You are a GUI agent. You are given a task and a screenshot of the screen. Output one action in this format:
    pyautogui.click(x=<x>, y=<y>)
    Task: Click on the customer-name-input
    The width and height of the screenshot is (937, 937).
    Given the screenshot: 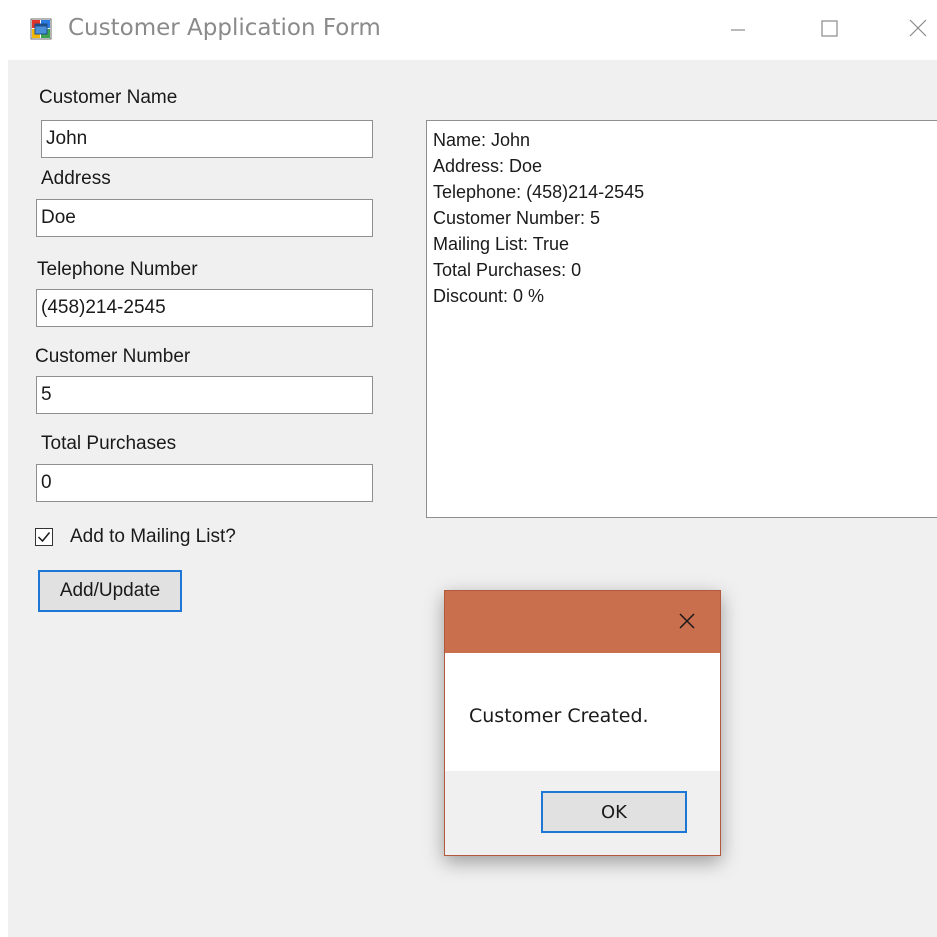 What is the action you would take?
    pyautogui.click(x=207, y=139)
    